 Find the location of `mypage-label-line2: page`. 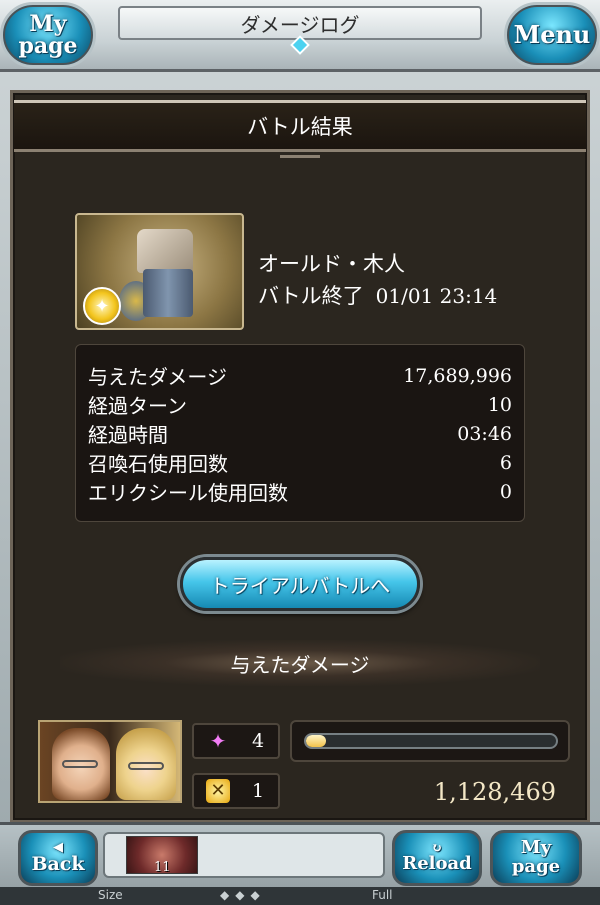

mypage-label-line2: page is located at coordinates (48, 46).